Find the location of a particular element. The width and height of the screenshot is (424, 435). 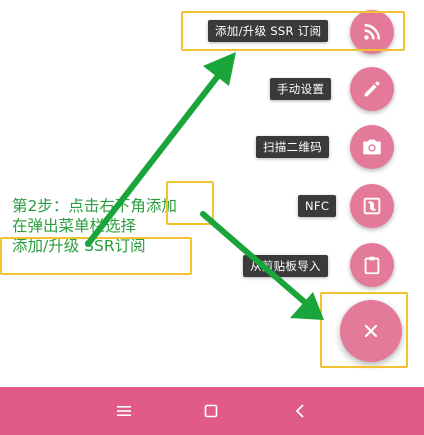

system-navigation-bar is located at coordinates (212, 411).